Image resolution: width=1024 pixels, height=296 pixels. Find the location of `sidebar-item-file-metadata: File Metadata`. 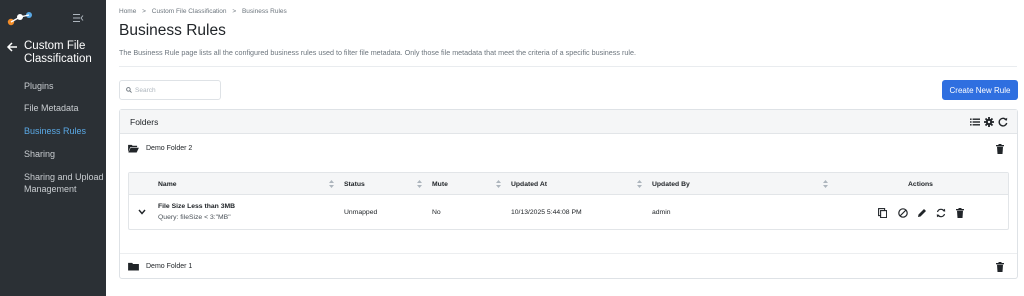

sidebar-item-file-metadata: File Metadata is located at coordinates (64, 108).